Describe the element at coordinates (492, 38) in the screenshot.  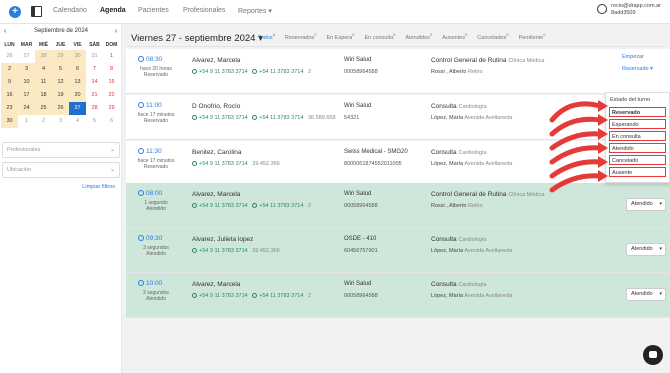
I see `tab-cancelados: Cancelados0` at that location.